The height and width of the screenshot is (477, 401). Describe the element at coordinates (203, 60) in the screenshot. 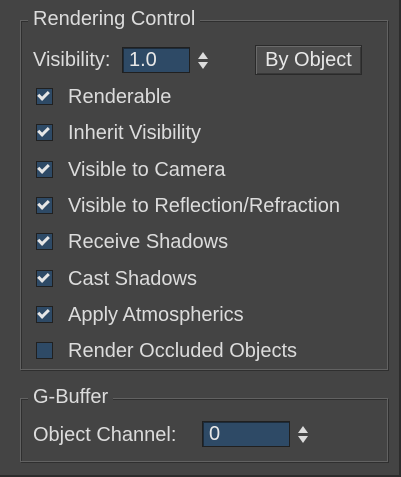

I see `visibility-spinner` at that location.